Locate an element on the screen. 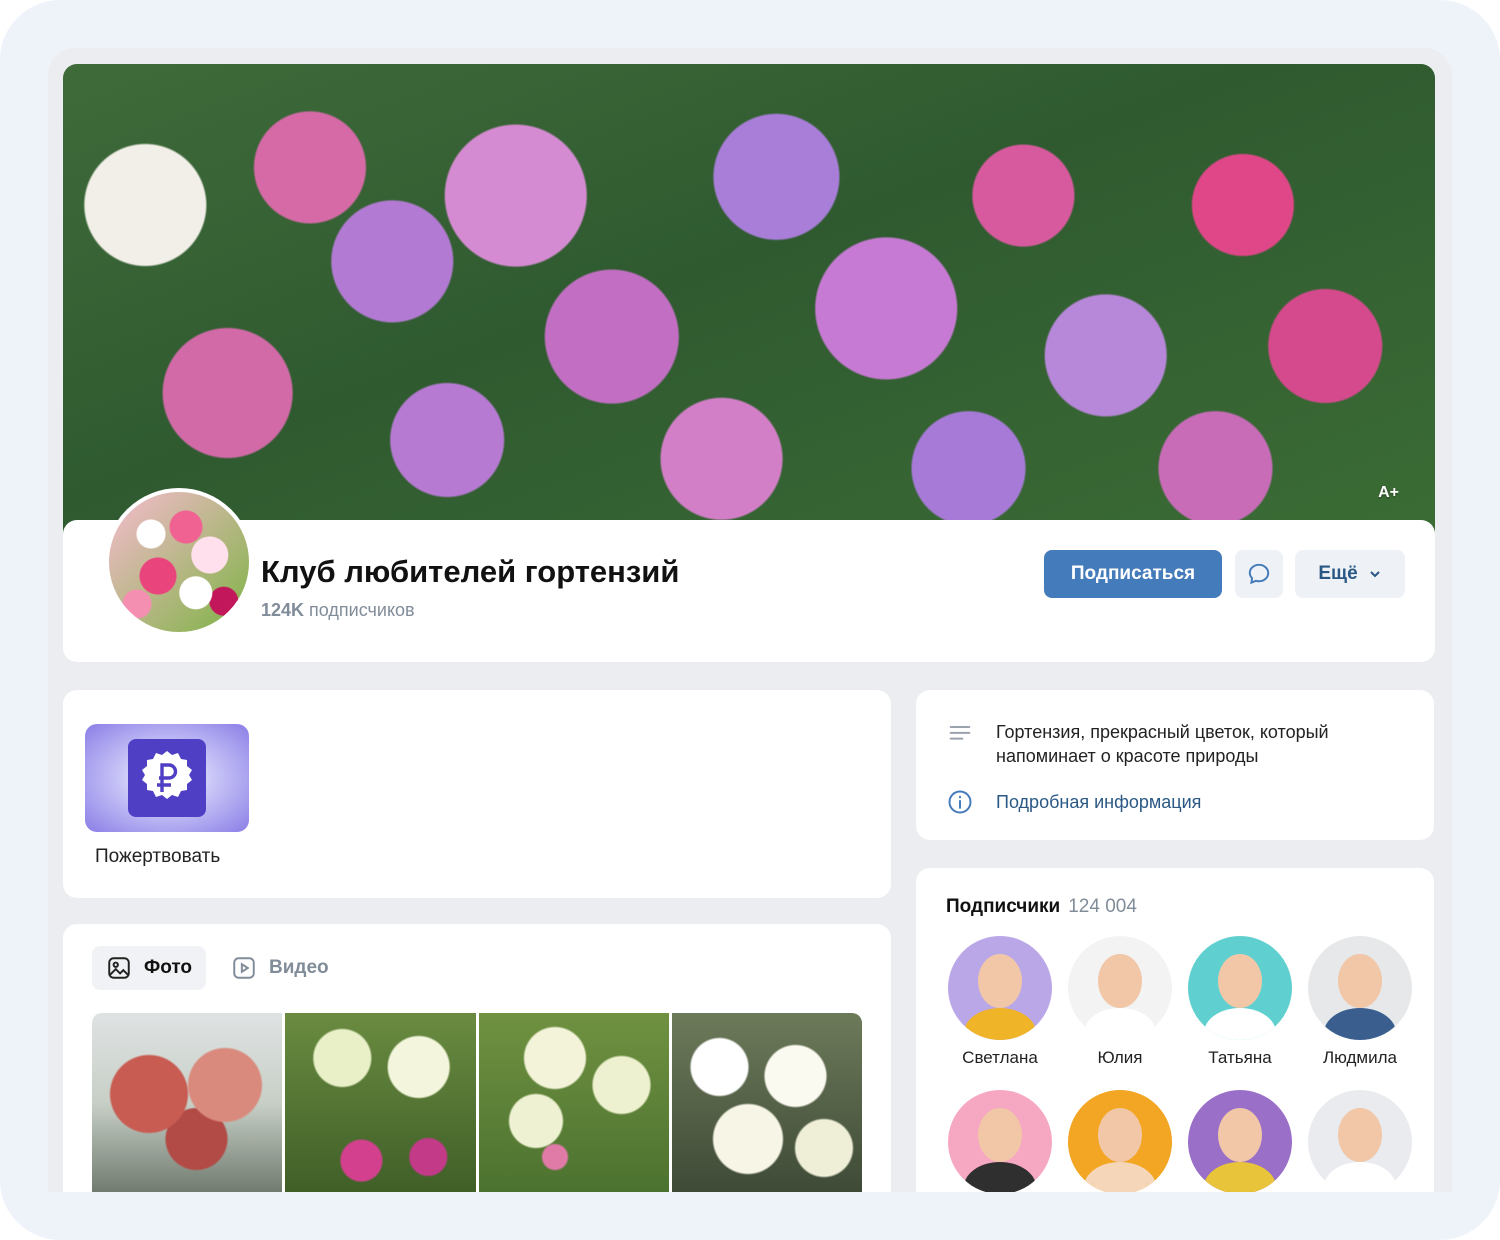 Image resolution: width=1500 pixels, height=1240 pixels. subscriber-item: Светлана is located at coordinates (1000, 1002).